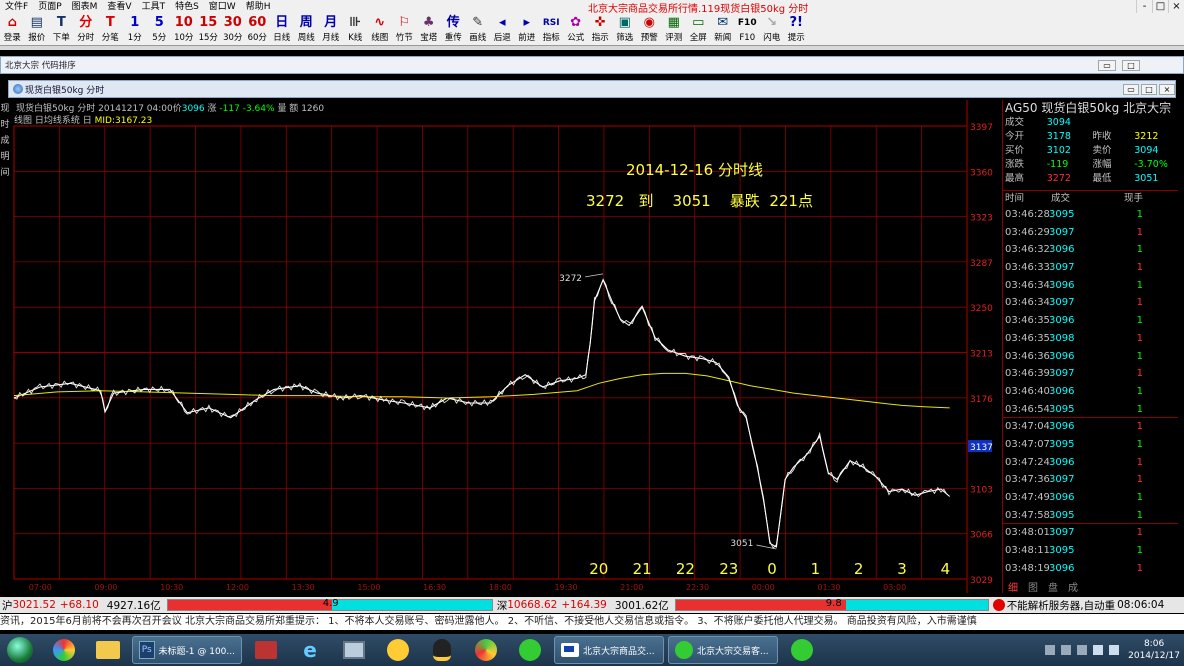  Describe the element at coordinates (282, 30) in the screenshot. I see `toolbar-button-11: 日日线` at that location.